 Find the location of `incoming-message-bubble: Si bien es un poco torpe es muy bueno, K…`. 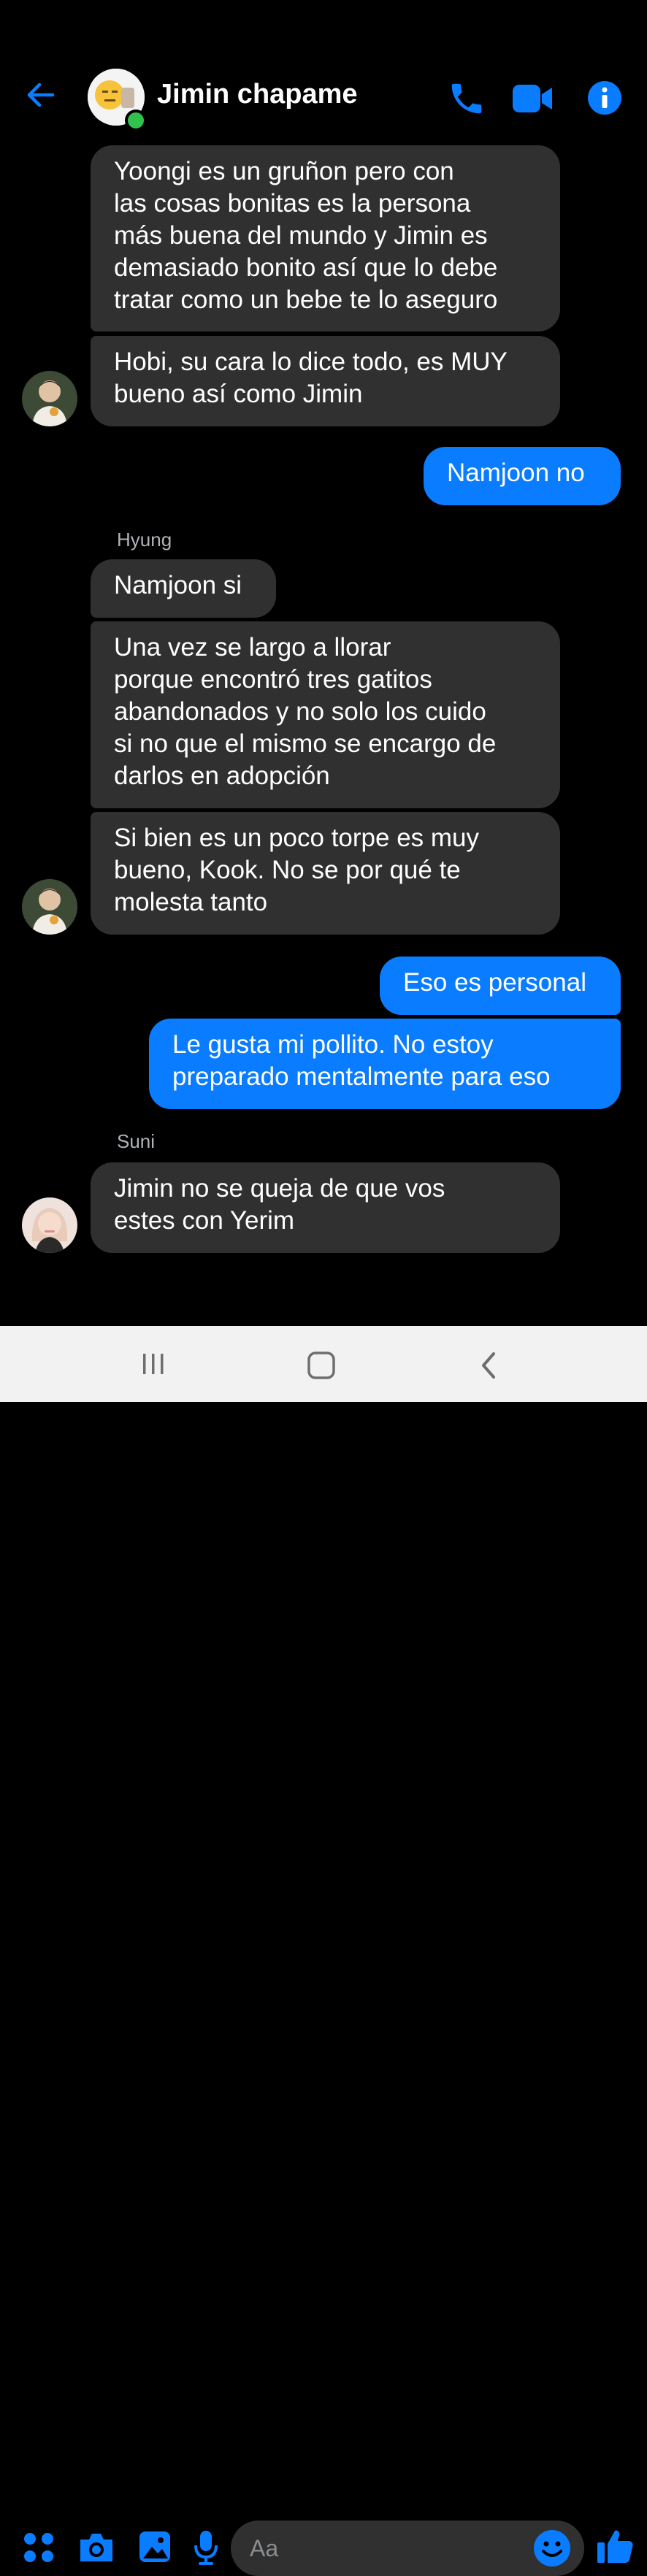

incoming-message-bubble: Si bien es un poco torpe es muy bueno, K… is located at coordinates (325, 873).